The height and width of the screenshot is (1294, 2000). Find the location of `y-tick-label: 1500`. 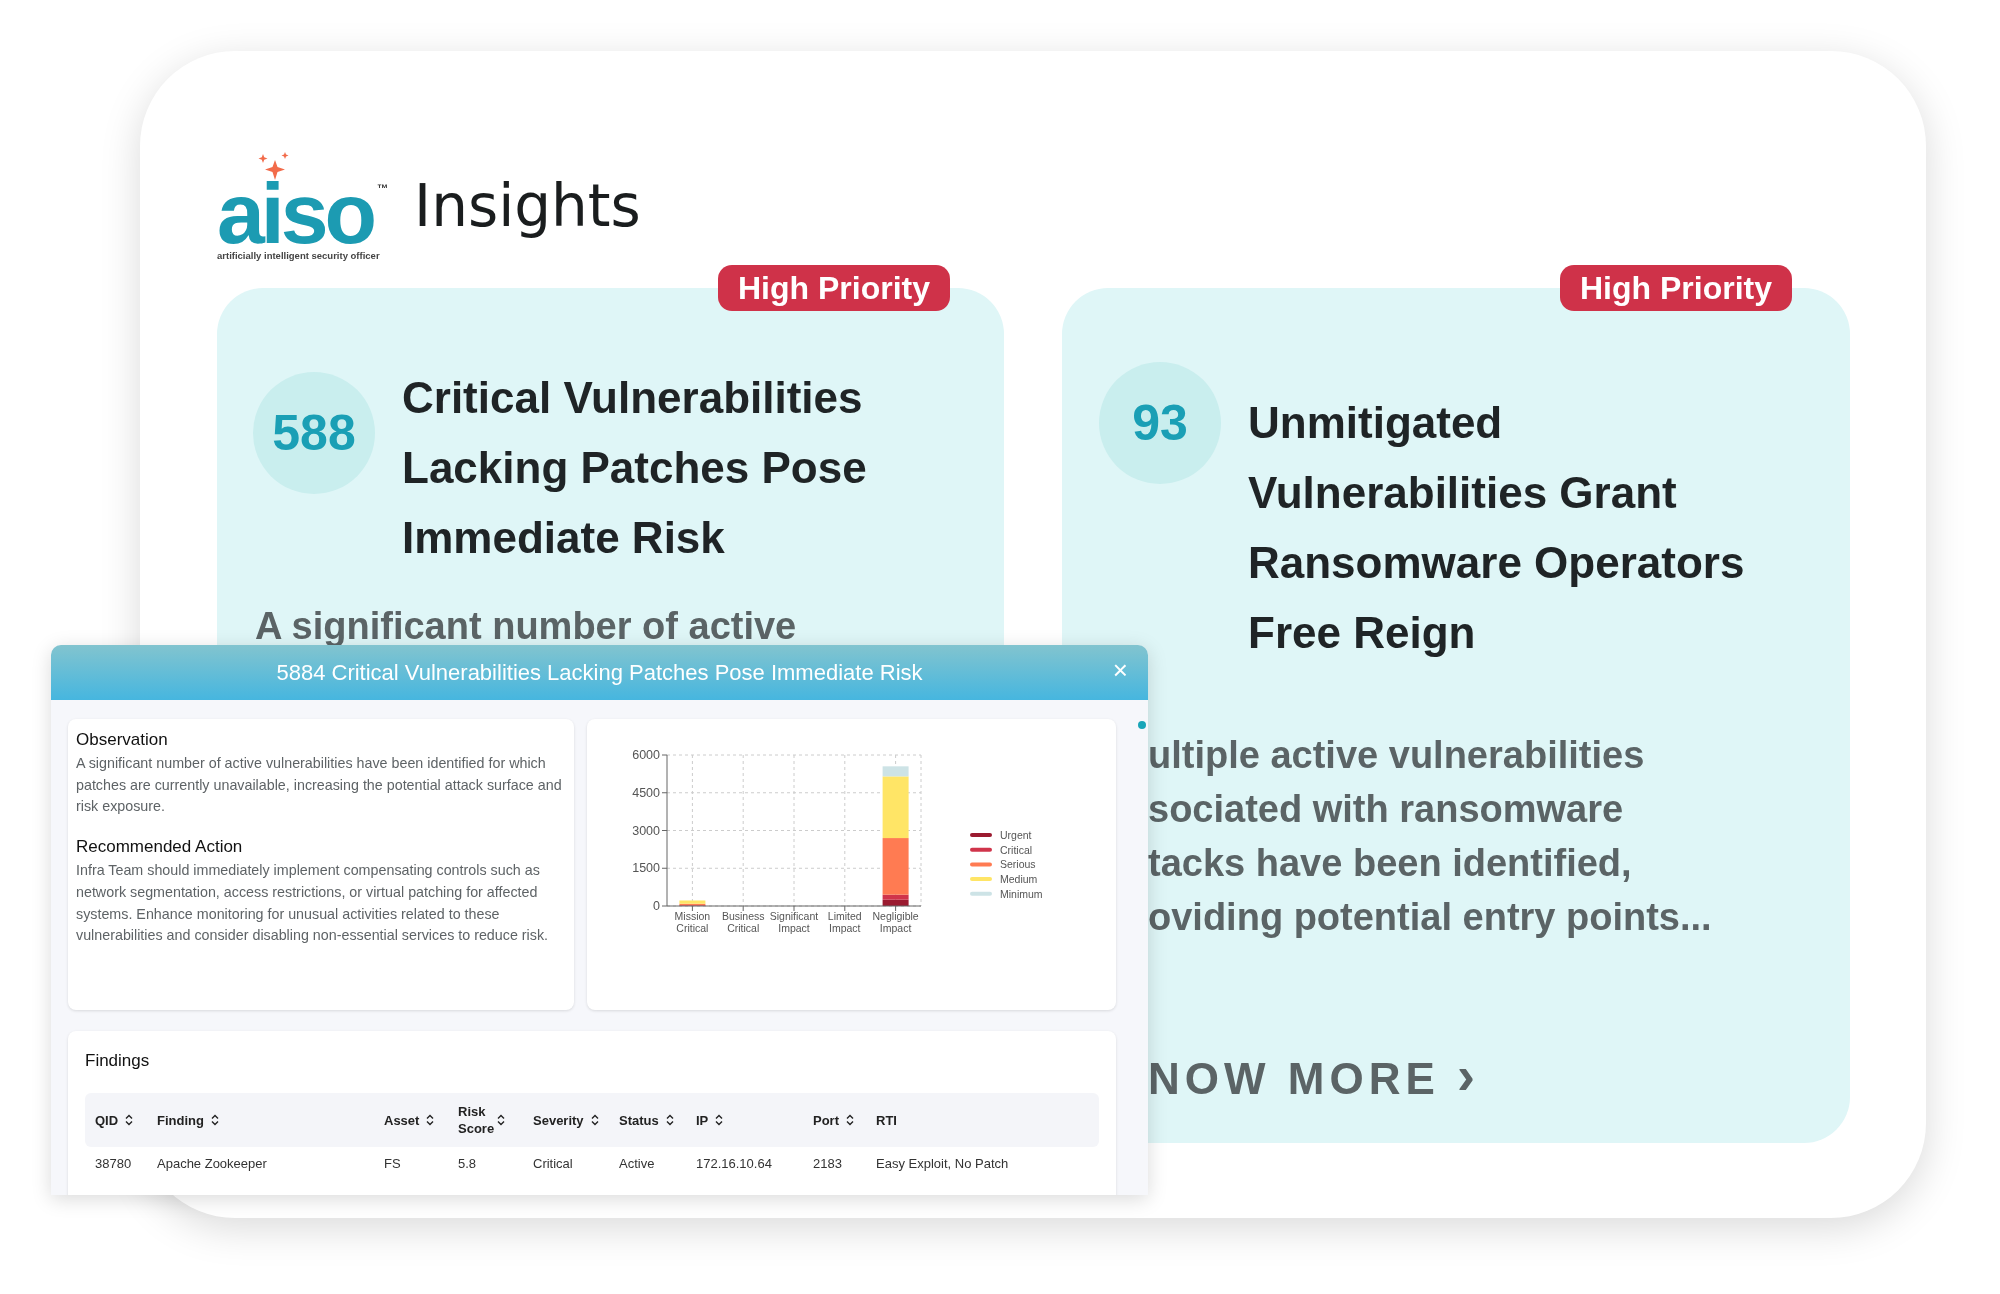

y-tick-label: 1500 is located at coordinates (646, 868).